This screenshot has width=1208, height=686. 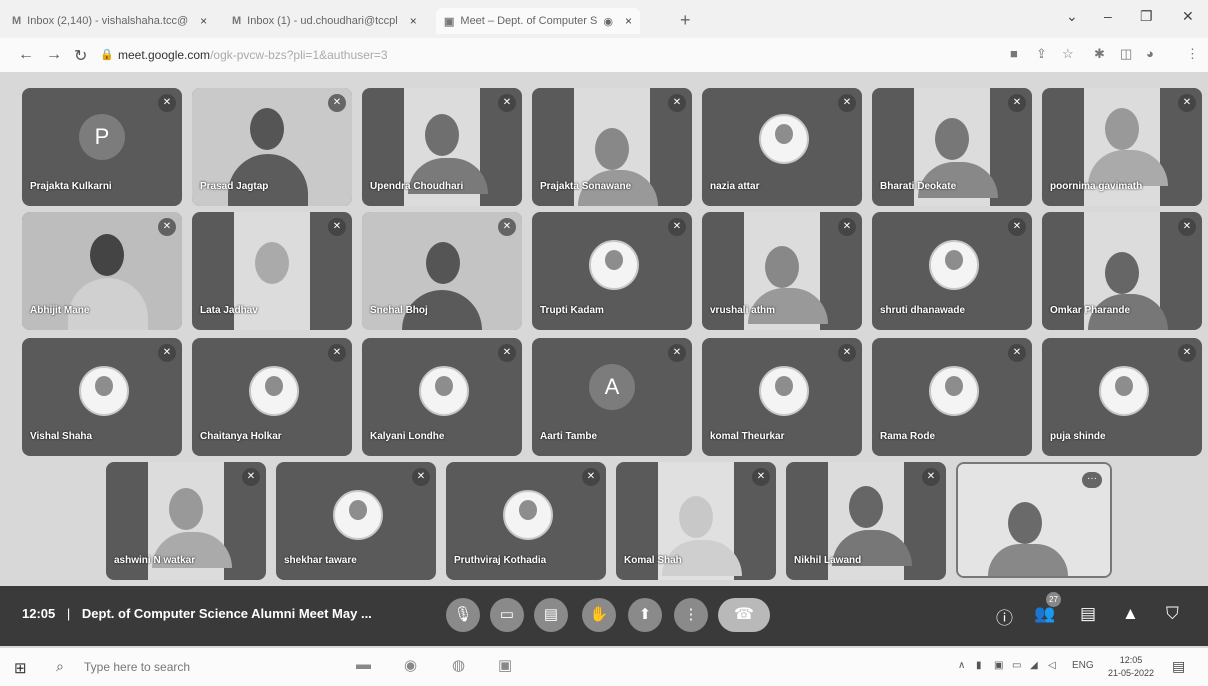 I want to click on windows-start-icon: ⊞, so click(x=20, y=668).